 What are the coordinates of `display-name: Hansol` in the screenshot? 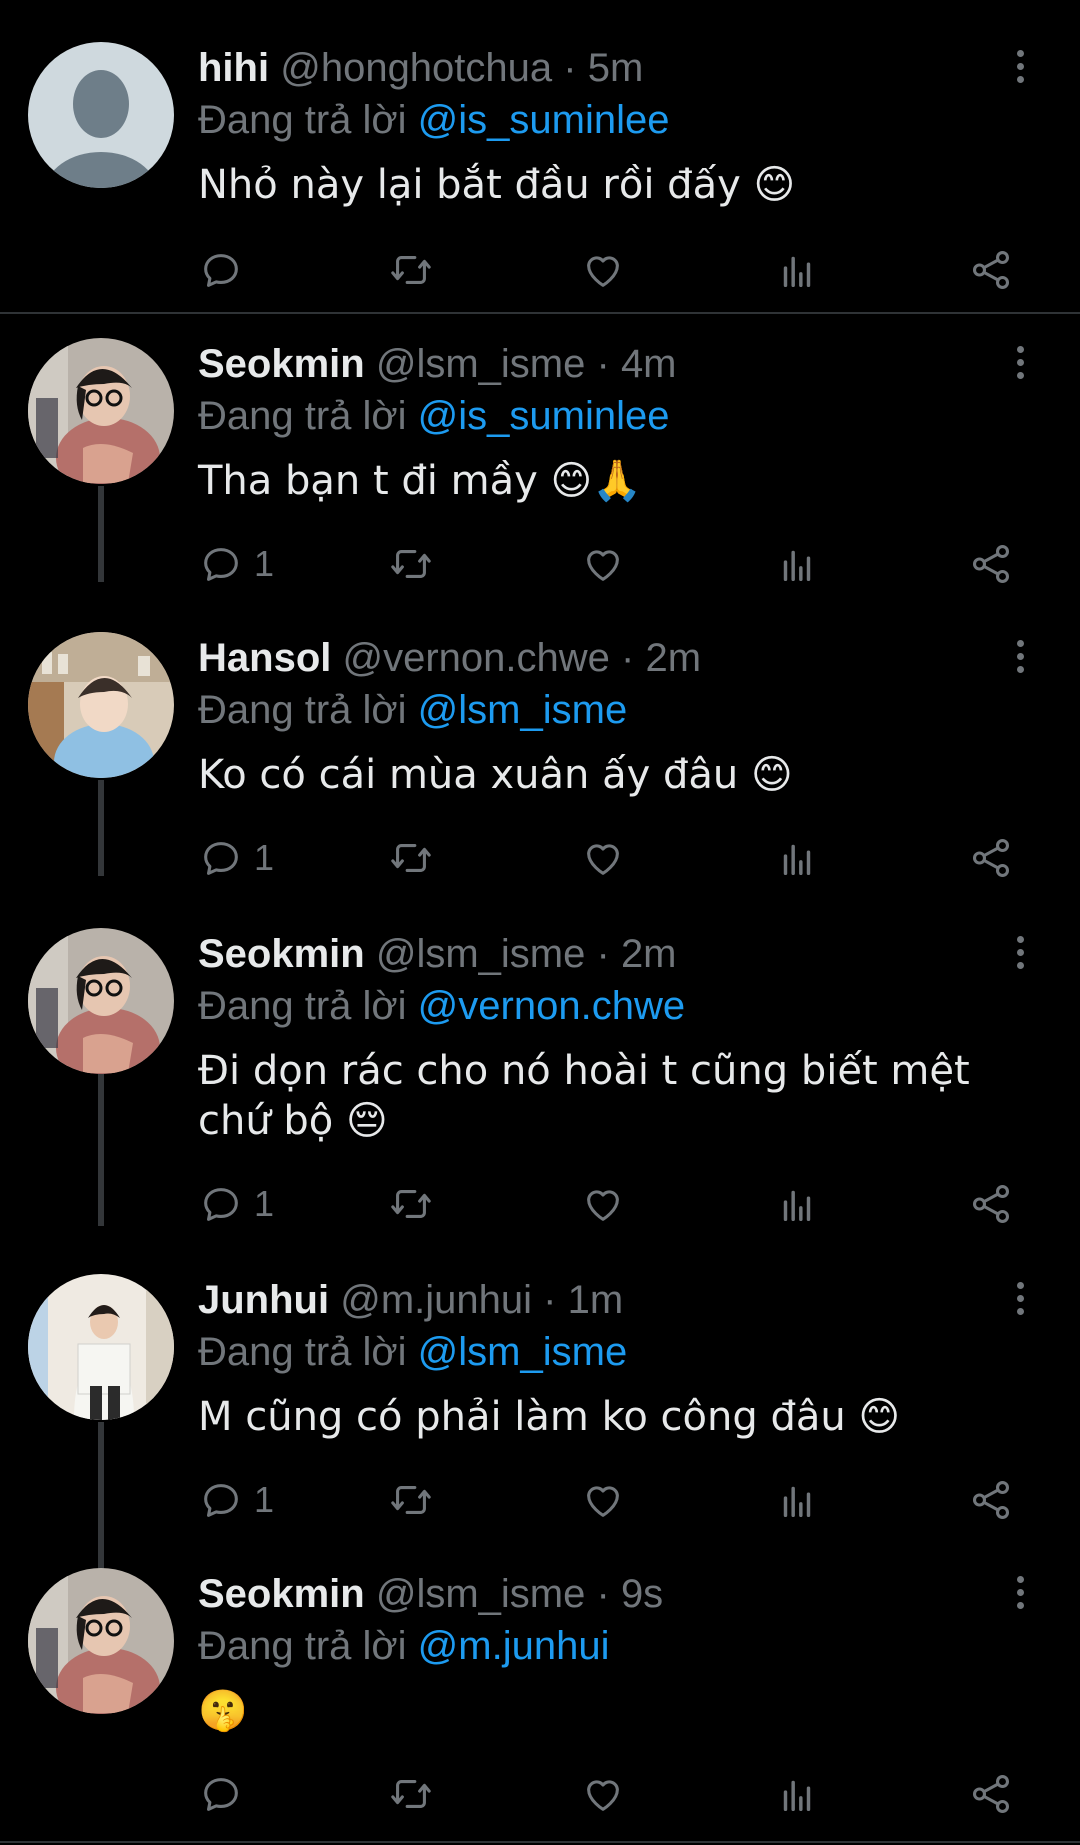 It's located at (264, 658).